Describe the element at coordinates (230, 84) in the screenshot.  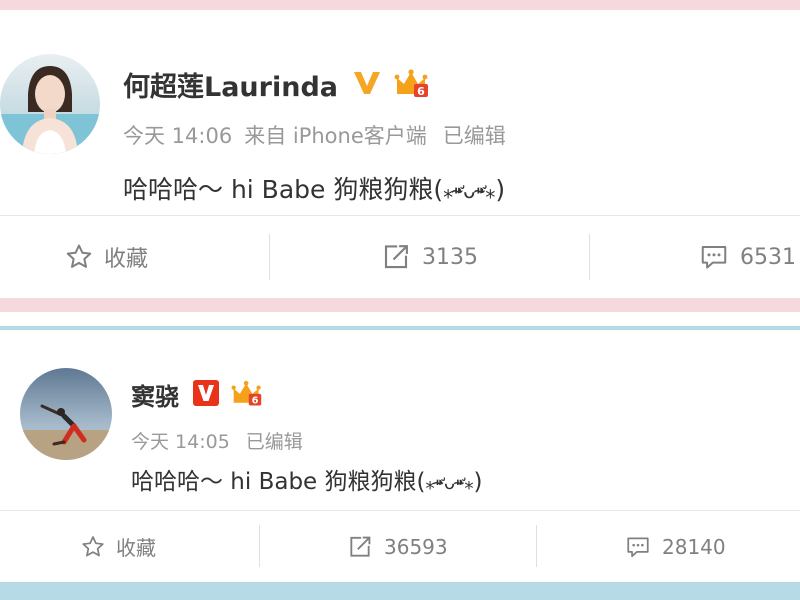
I see `username-link: 何超莲Laurinda` at that location.